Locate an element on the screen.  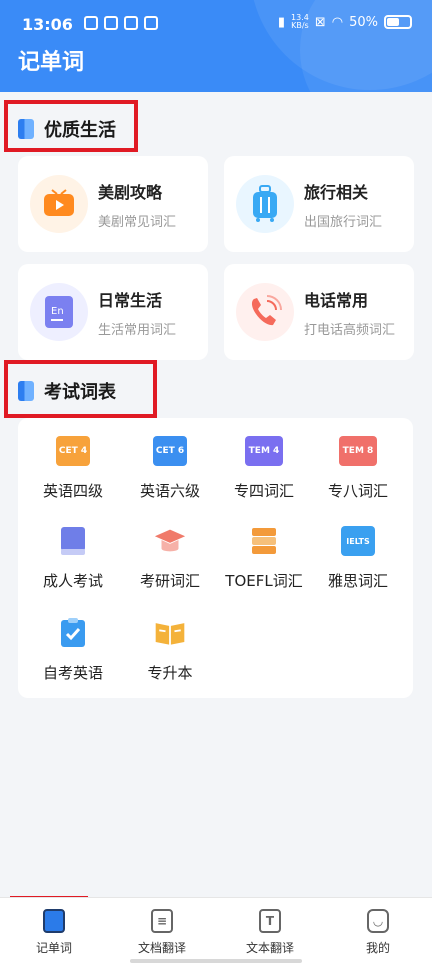
card-travel: 旅行相关 出国旅行词汇 is located at coordinates (319, 204).